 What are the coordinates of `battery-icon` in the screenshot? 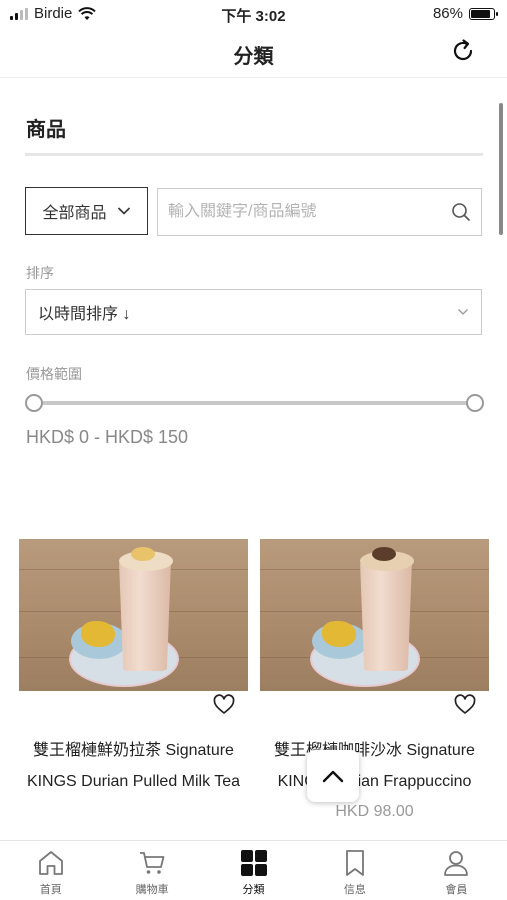 It's located at (483, 13).